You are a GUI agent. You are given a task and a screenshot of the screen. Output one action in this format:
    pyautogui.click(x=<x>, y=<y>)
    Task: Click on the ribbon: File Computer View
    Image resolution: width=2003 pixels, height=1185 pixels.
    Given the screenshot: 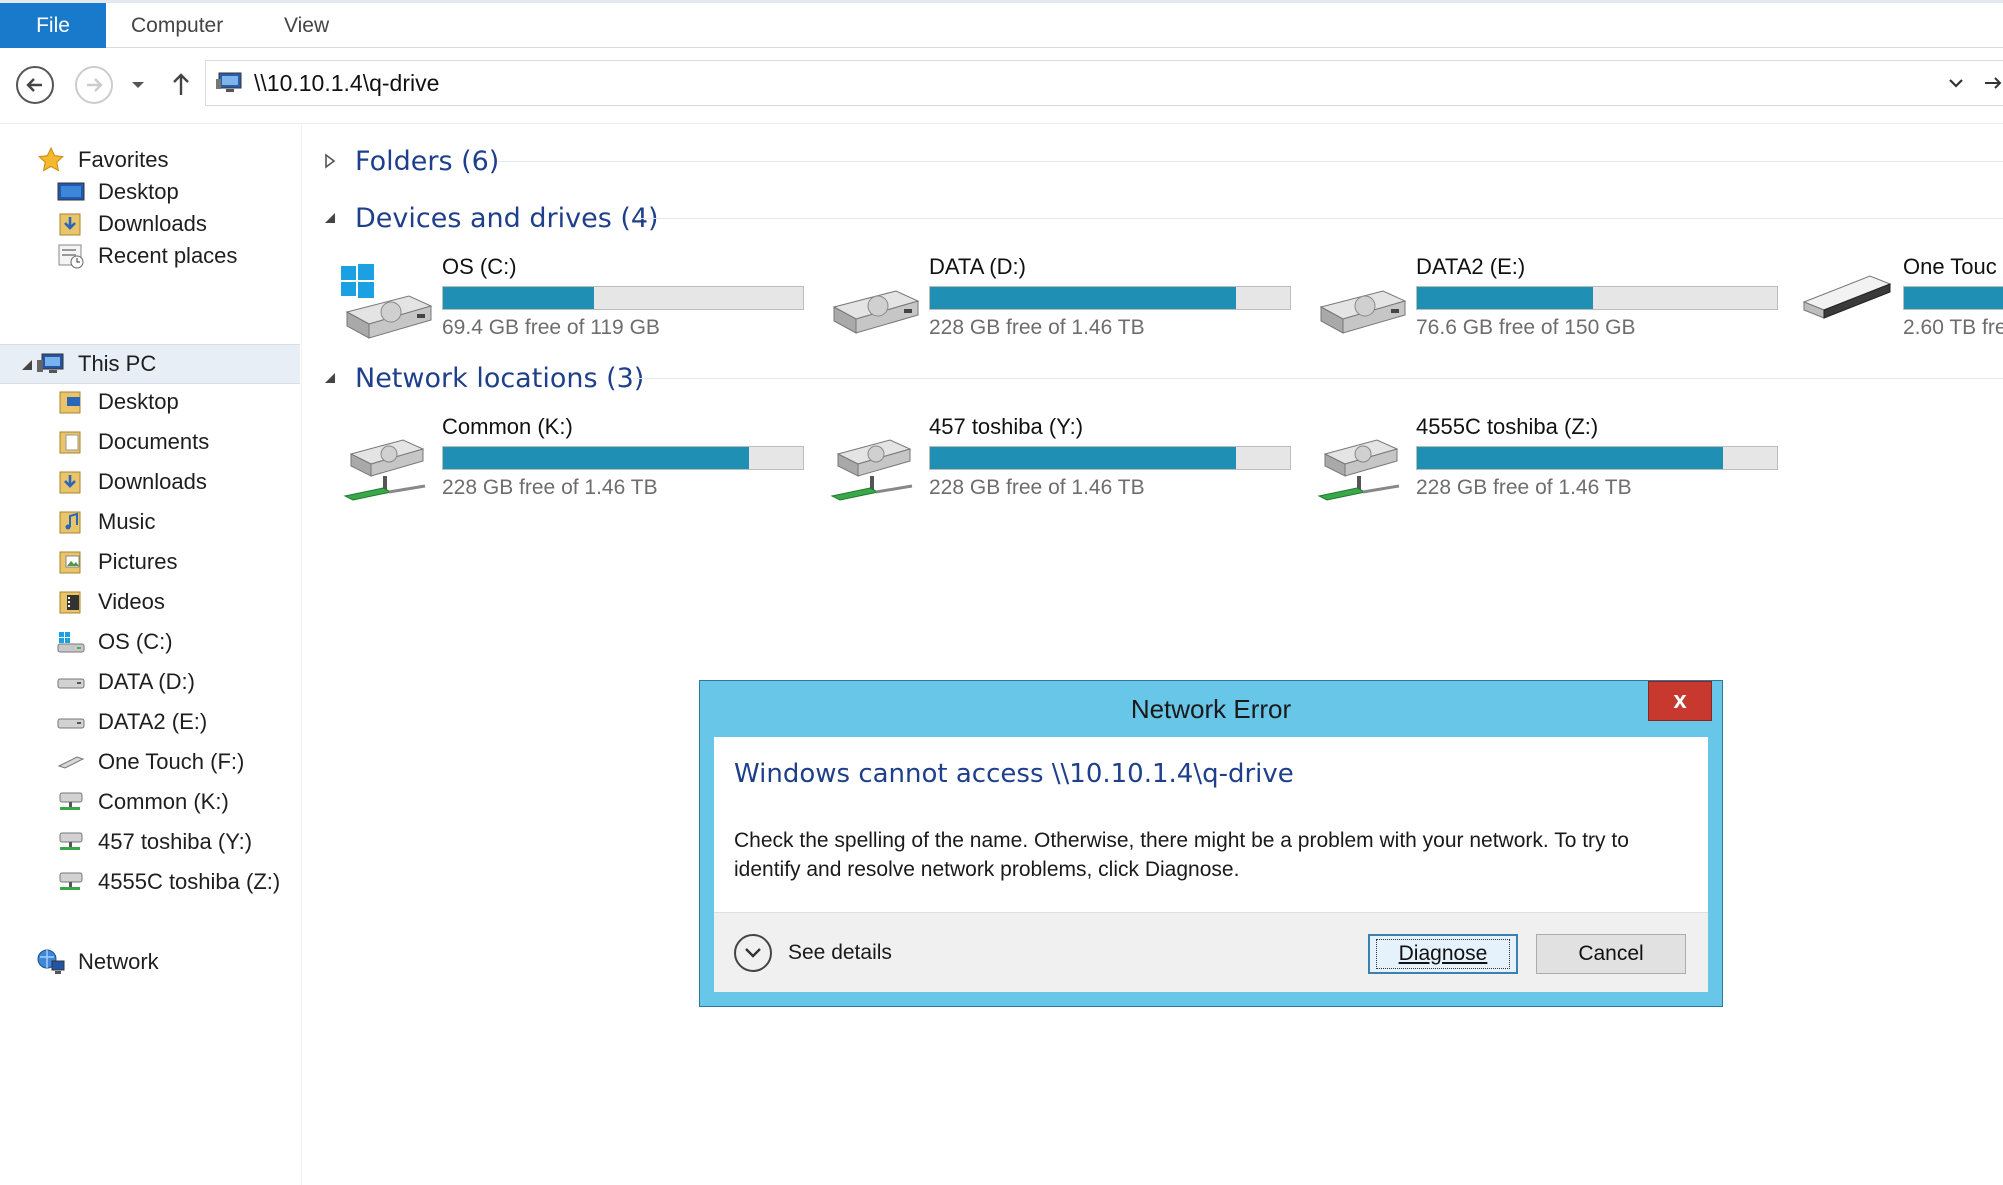 What is the action you would take?
    pyautogui.click(x=1001, y=24)
    